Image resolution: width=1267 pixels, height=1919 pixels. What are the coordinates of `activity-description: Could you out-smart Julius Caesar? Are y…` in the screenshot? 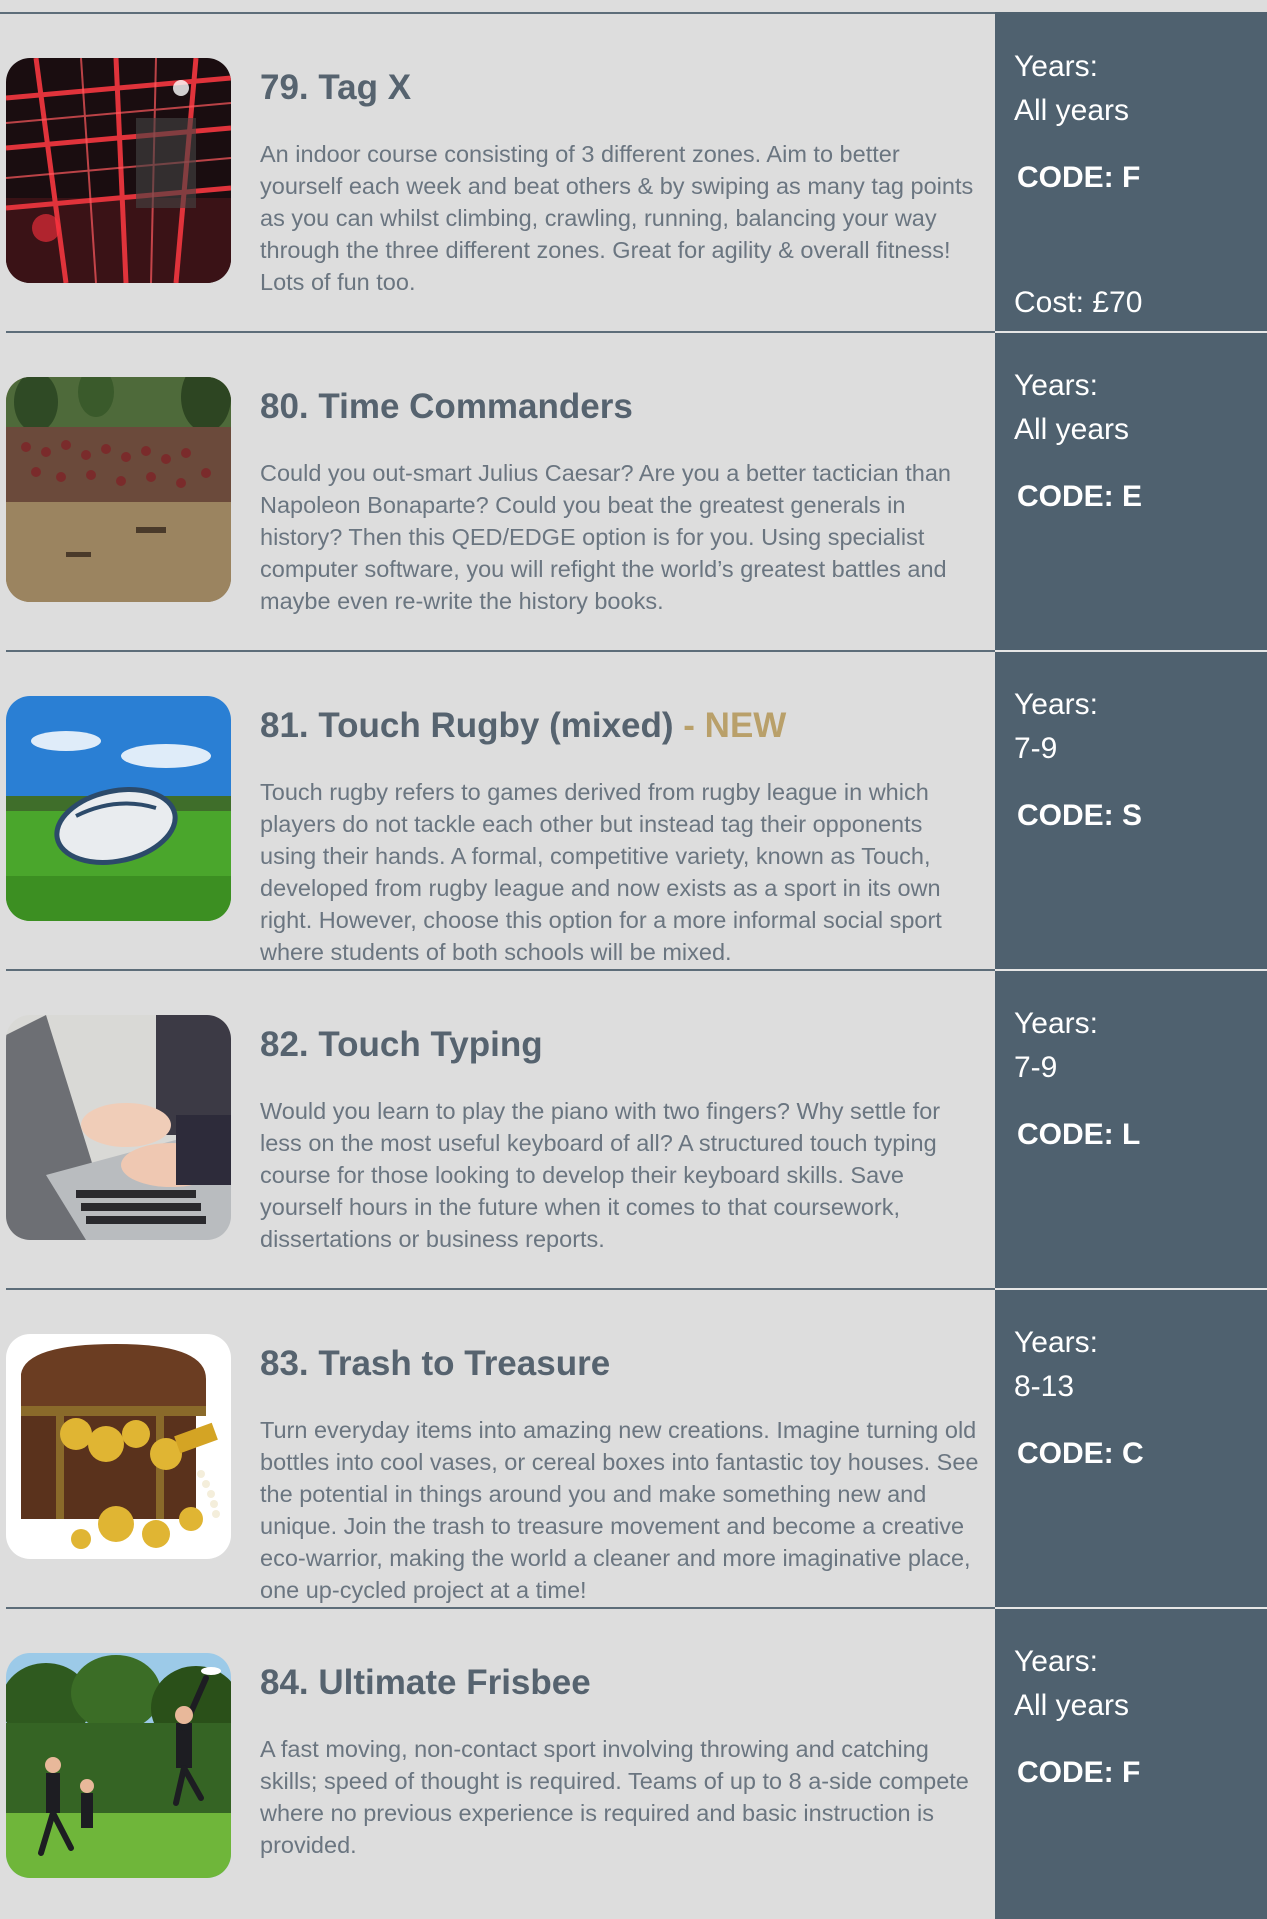 It's located at (606, 537).